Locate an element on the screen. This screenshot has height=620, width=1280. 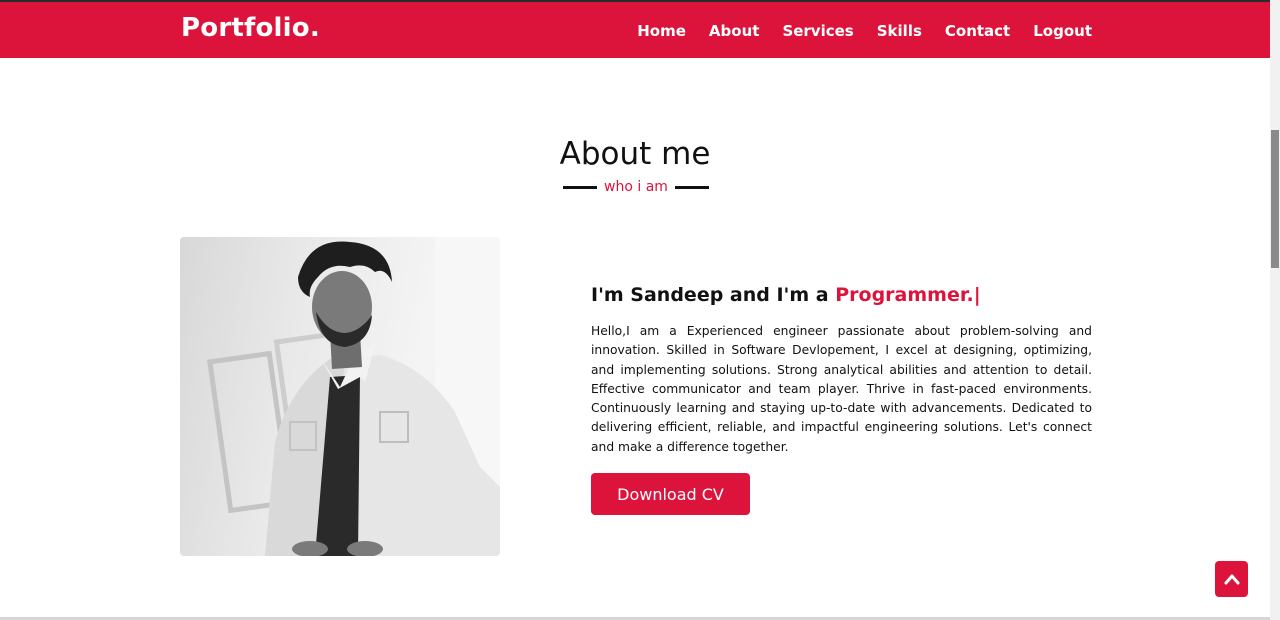
subtitle-line-left is located at coordinates (580, 187).